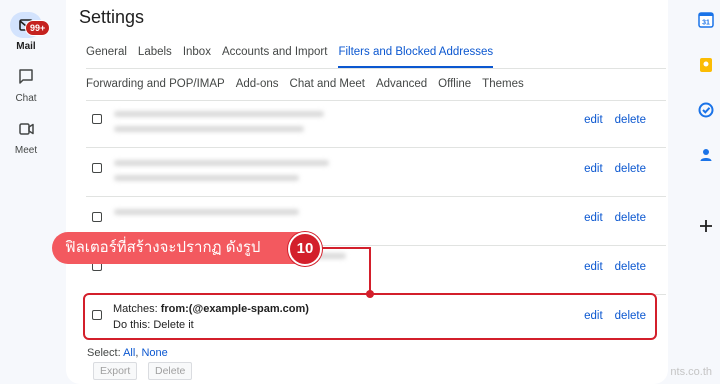  I want to click on tasks-icon, so click(706, 110).